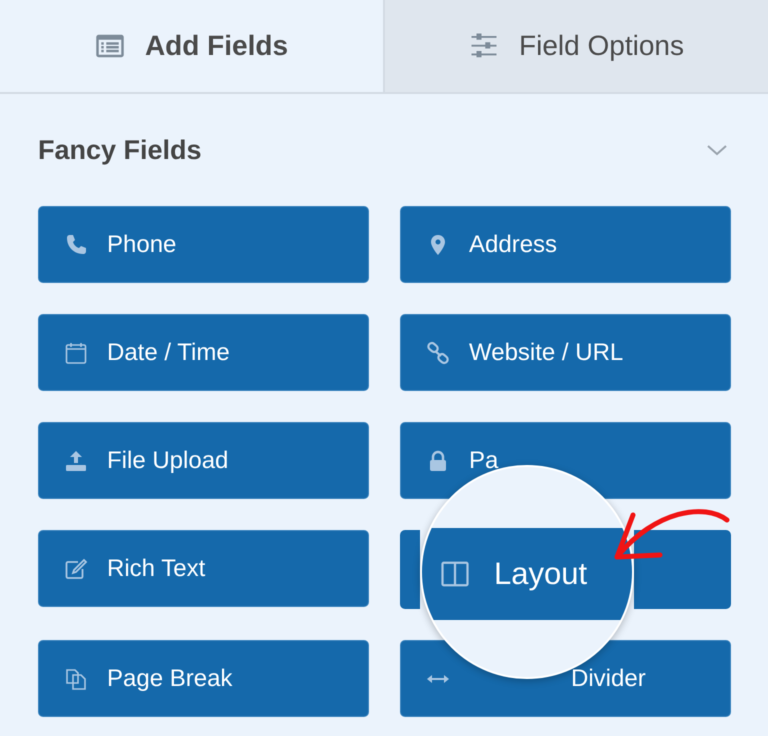 Image resolution: width=768 pixels, height=736 pixels. Describe the element at coordinates (682, 569) in the screenshot. I see `field-button` at that location.